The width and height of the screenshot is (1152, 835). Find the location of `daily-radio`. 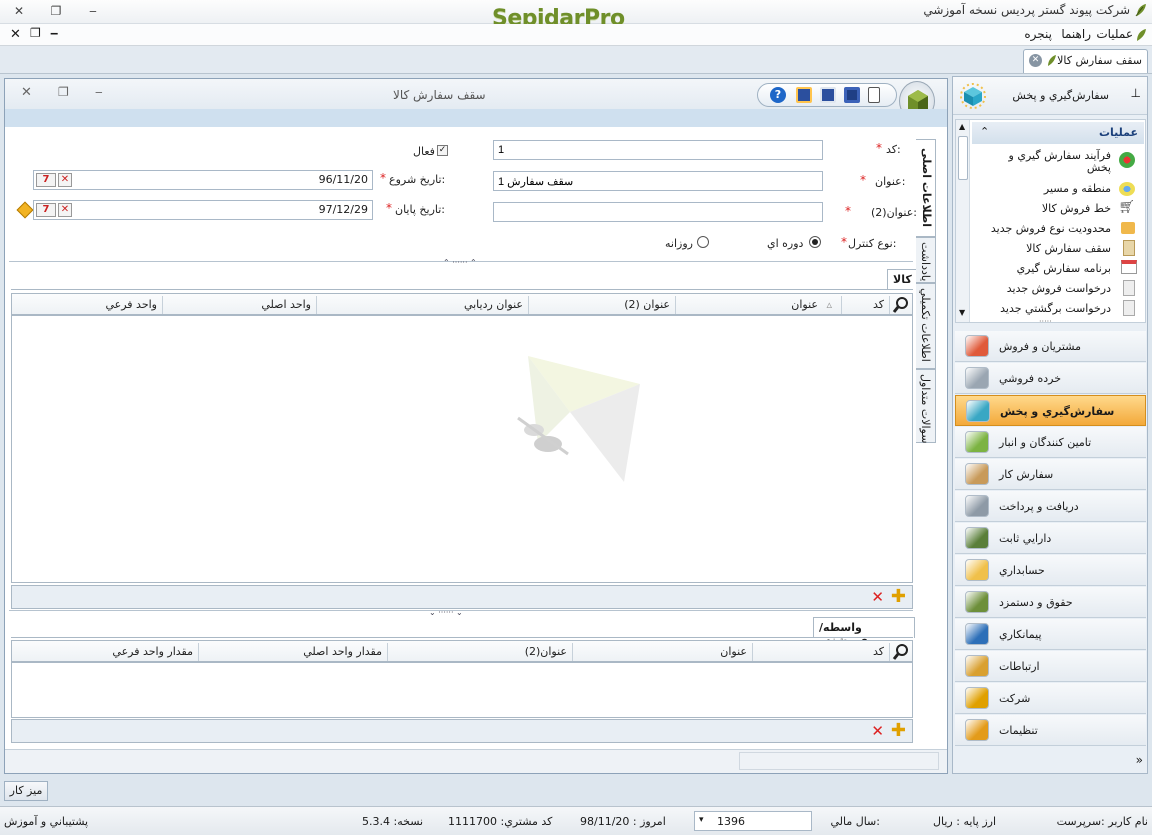

daily-radio is located at coordinates (703, 242).